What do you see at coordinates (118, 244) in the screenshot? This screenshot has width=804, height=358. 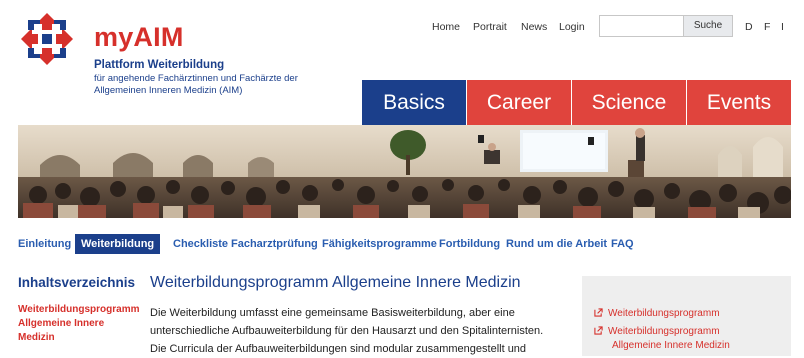 I see `subnav-weiterbildung: Weiterbildung` at bounding box center [118, 244].